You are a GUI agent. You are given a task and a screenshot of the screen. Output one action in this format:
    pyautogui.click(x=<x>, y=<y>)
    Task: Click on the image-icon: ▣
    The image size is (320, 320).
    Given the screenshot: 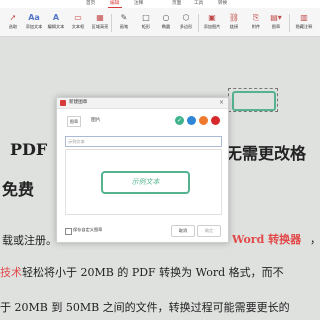 What is the action you would take?
    pyautogui.click(x=212, y=17)
    